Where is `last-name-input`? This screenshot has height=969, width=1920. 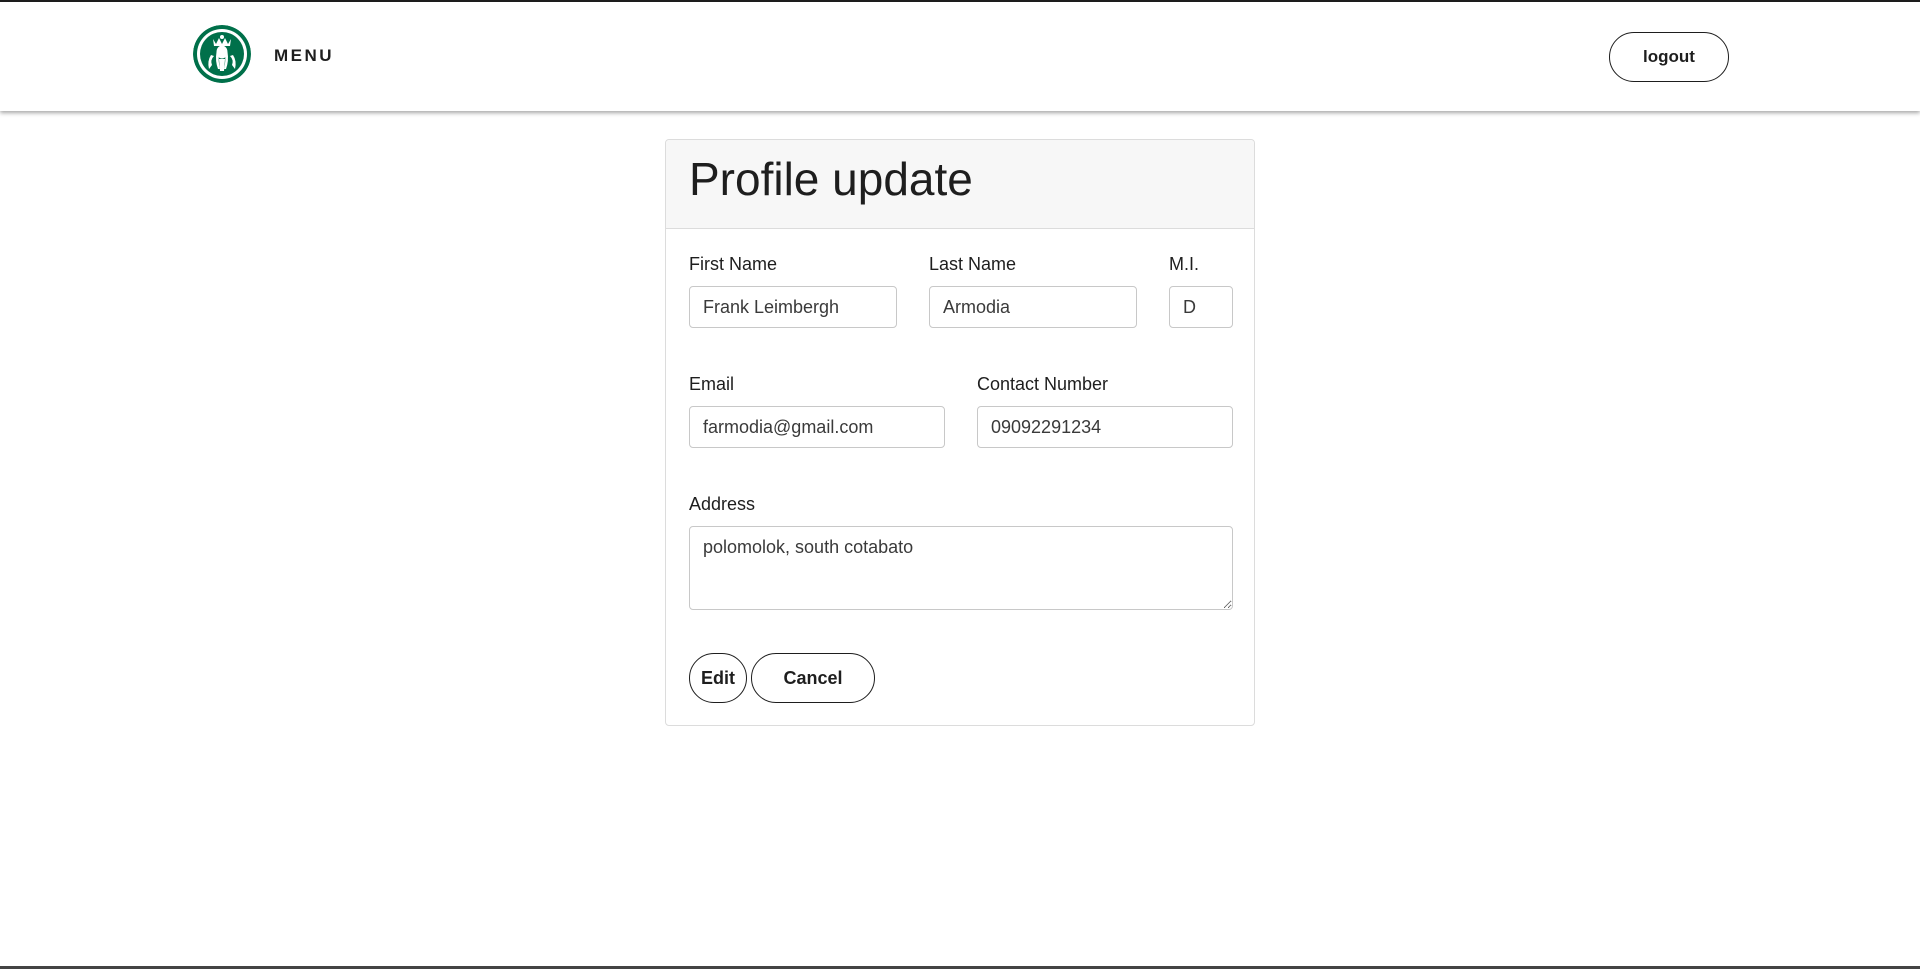 last-name-input is located at coordinates (1033, 307).